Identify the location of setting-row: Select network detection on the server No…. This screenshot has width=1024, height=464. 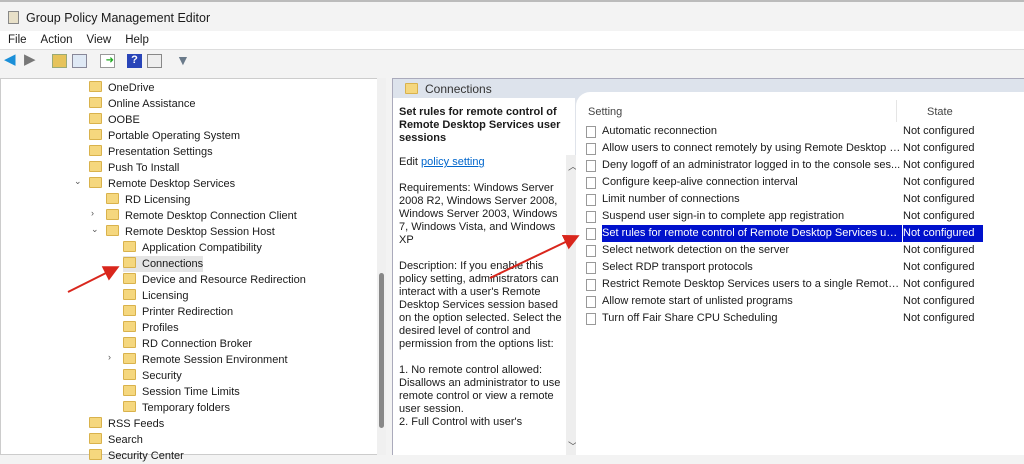
(801, 250).